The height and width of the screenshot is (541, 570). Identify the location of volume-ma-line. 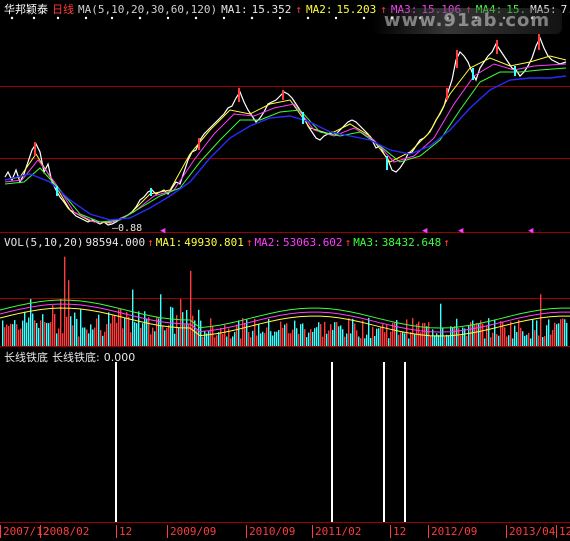
(285, 314).